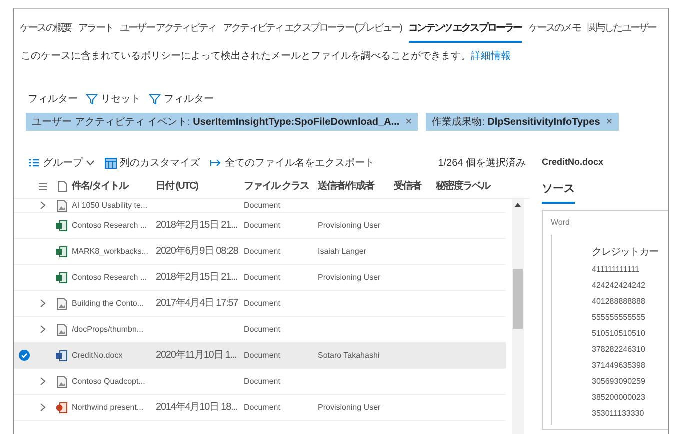 Image resolution: width=676 pixels, height=434 pixels. I want to click on column-header: 日付 (UTC), so click(177, 186).